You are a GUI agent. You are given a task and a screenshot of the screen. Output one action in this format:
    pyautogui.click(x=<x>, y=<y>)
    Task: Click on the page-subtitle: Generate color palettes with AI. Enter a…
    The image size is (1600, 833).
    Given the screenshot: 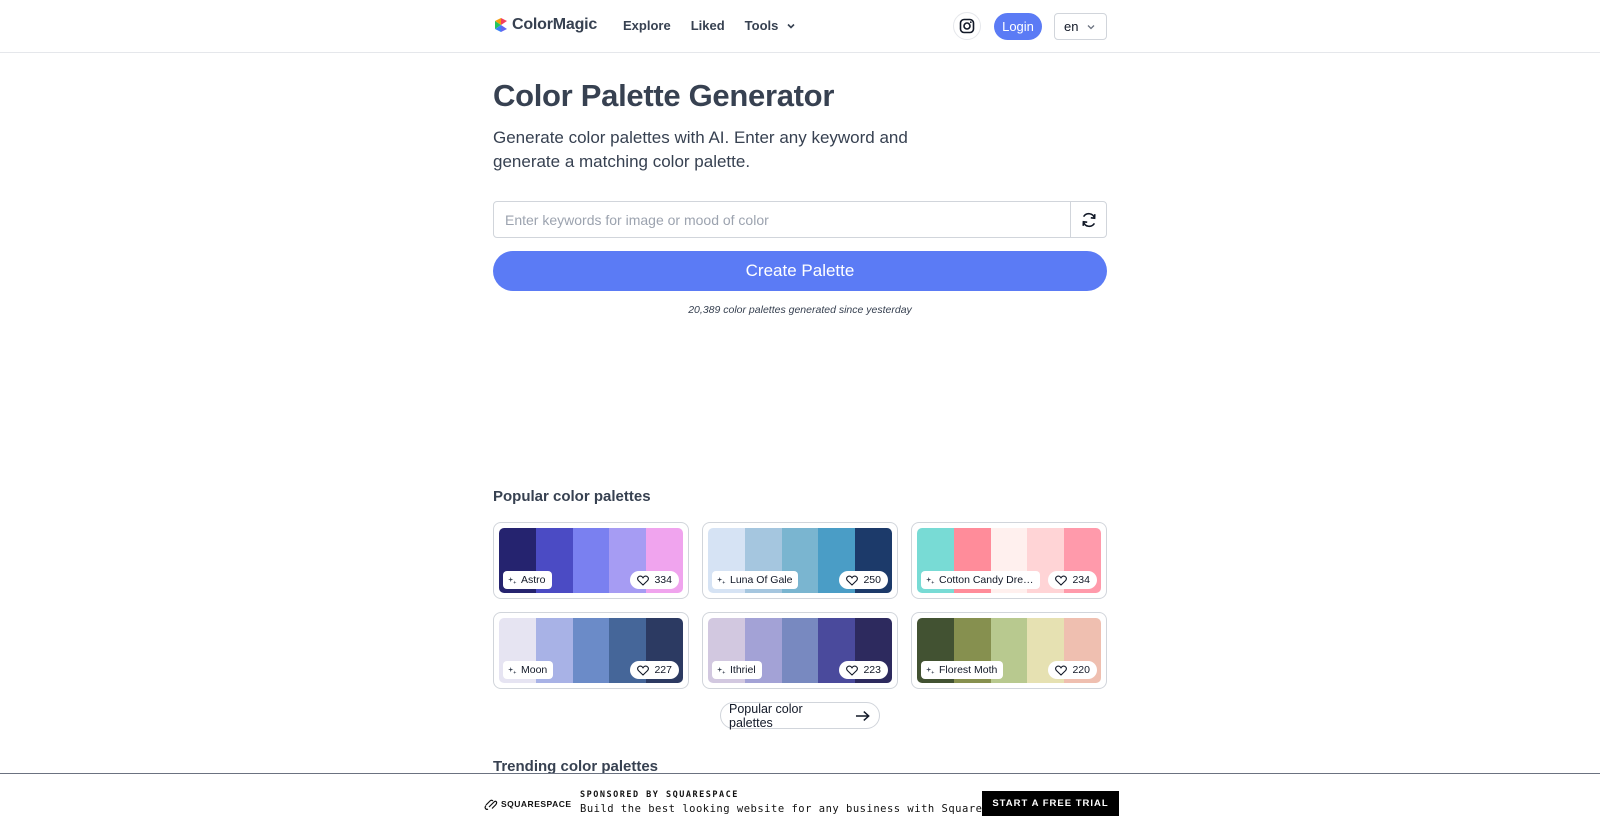 What is the action you would take?
    pyautogui.click(x=700, y=149)
    